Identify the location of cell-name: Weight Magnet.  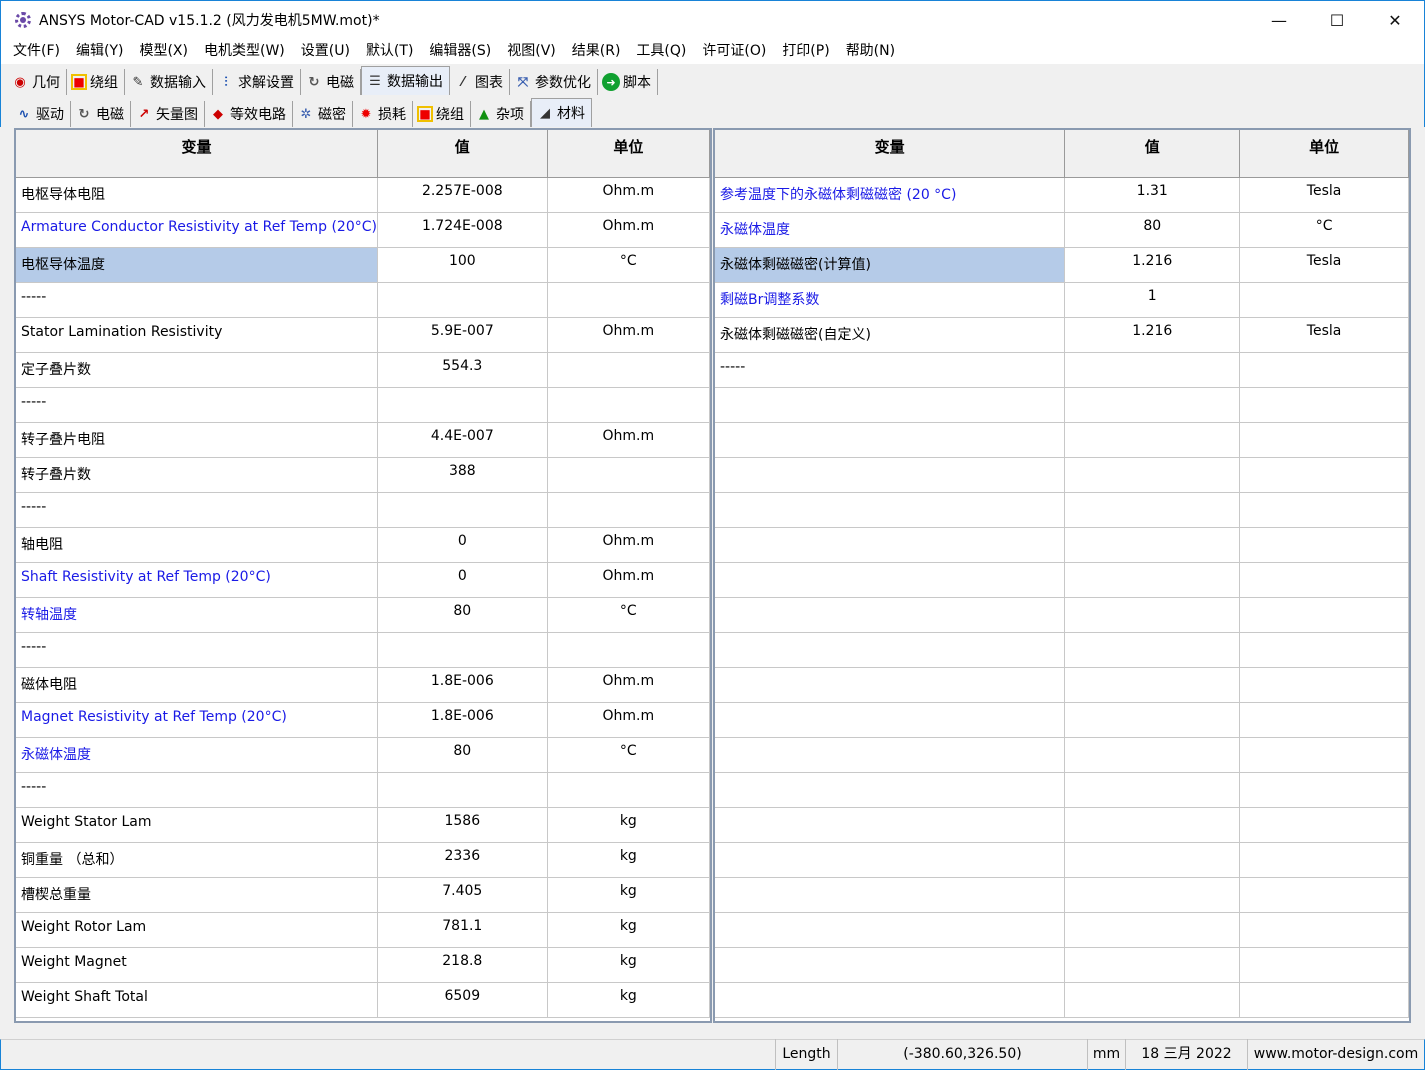
(197, 965).